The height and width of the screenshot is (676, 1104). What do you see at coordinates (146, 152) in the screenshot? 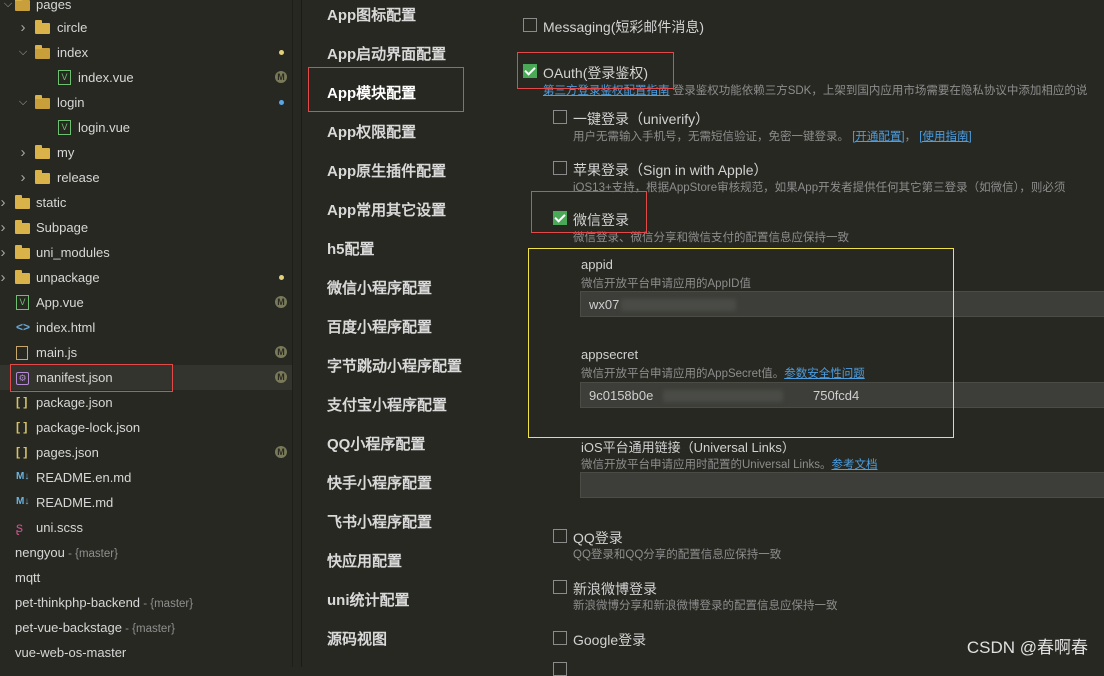
I see `tree-item: › my` at bounding box center [146, 152].